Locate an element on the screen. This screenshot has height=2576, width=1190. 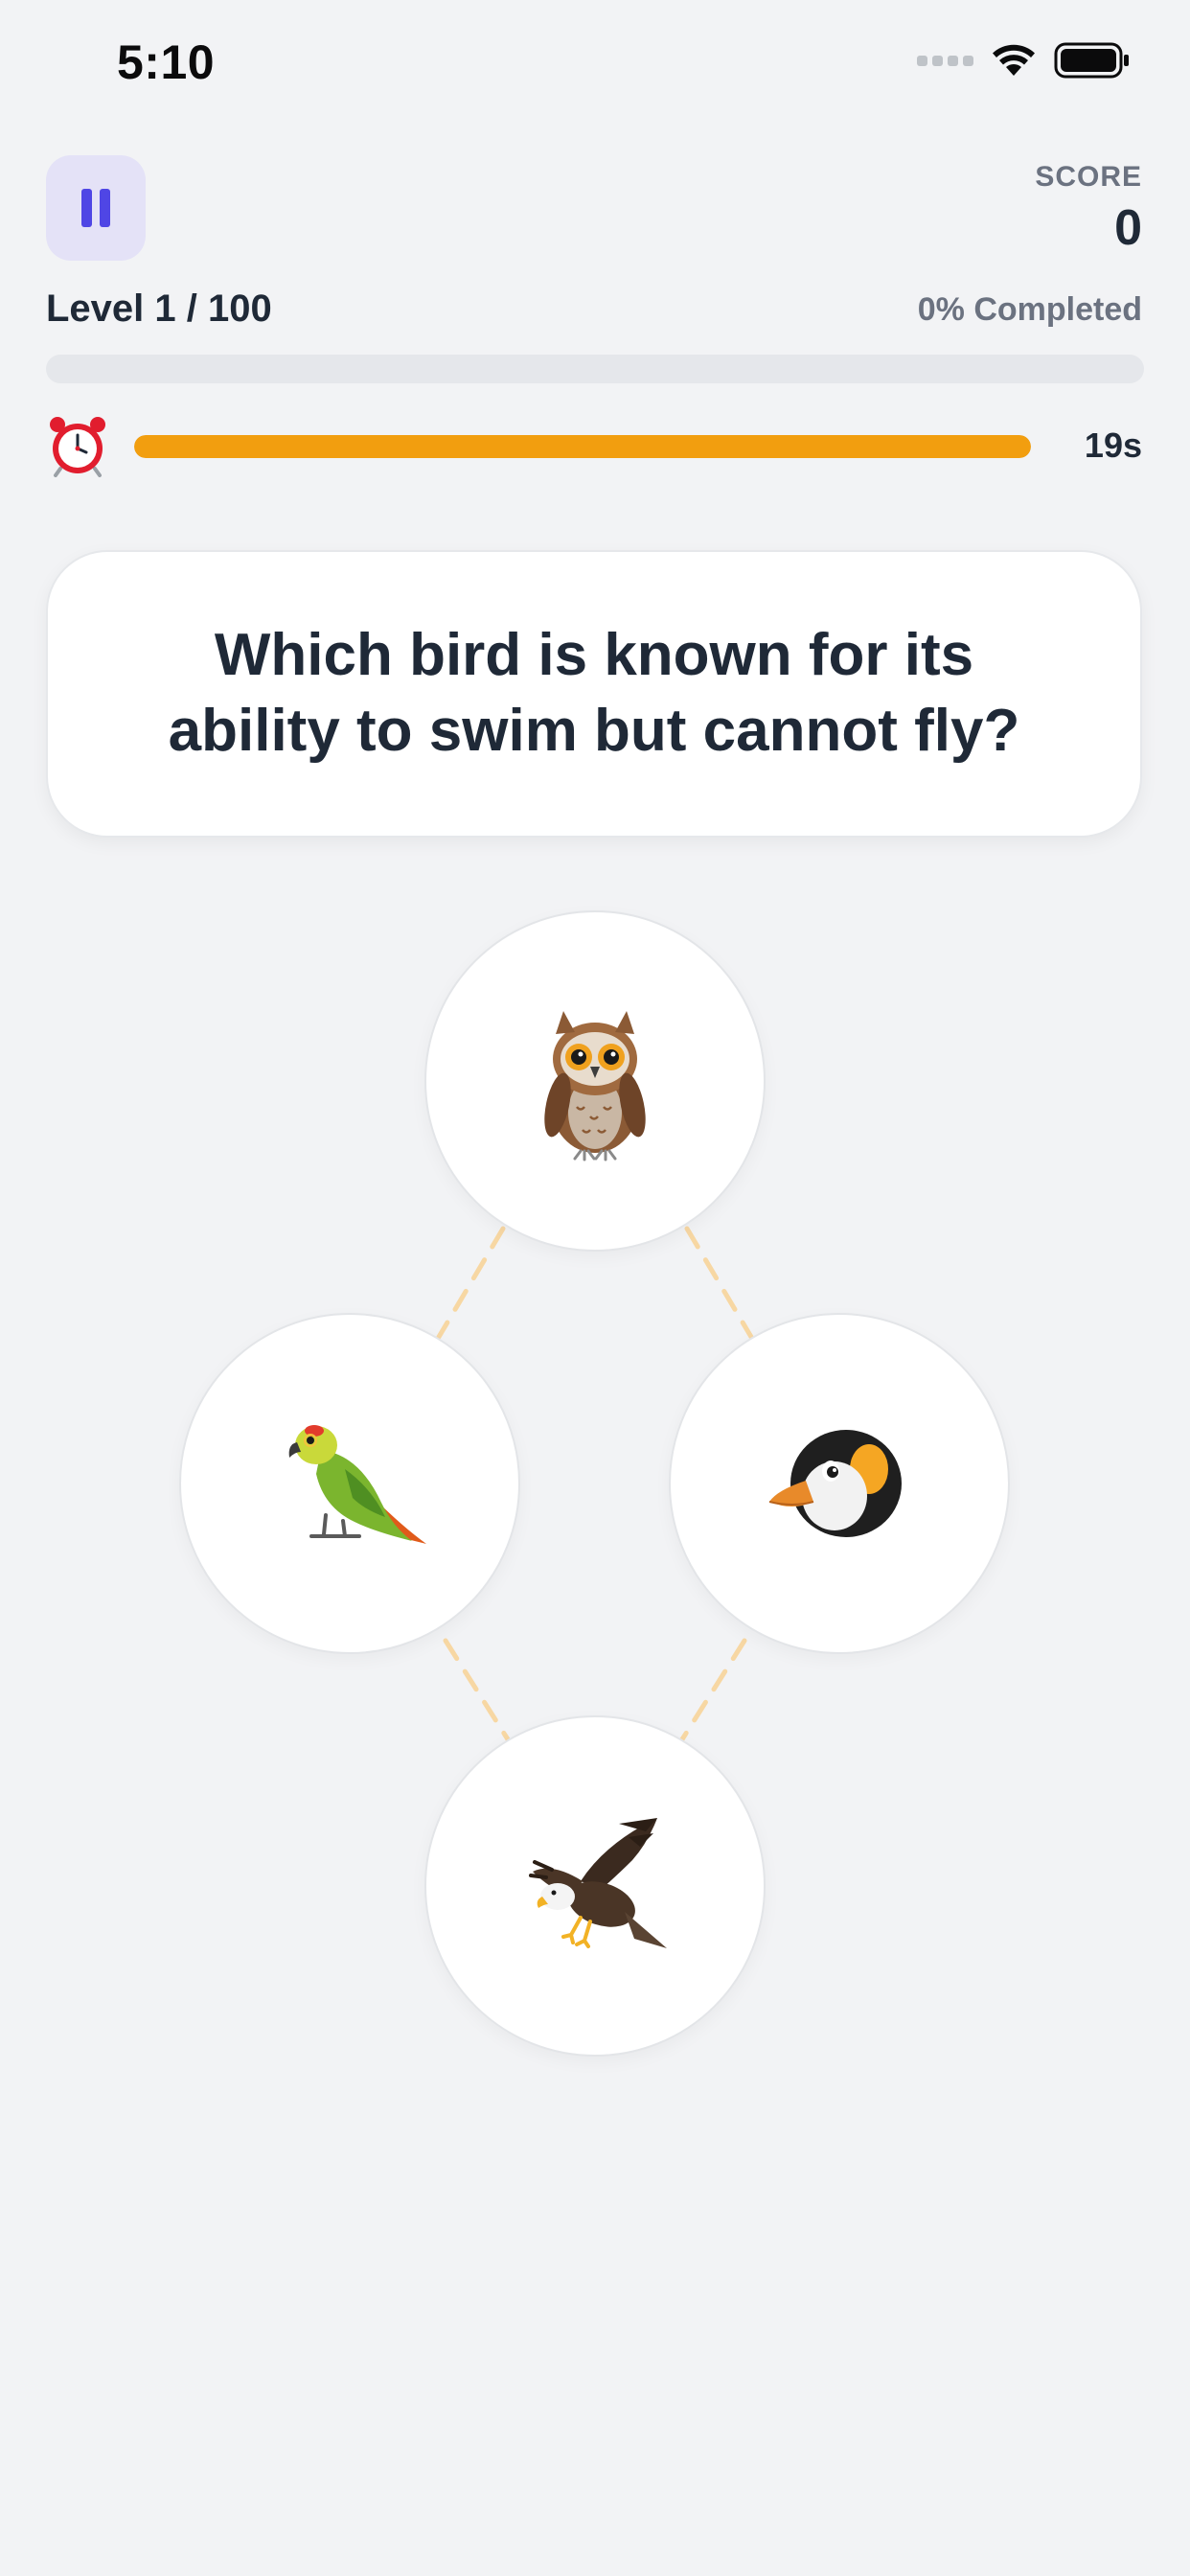
owl-icon is located at coordinates (595, 1086).